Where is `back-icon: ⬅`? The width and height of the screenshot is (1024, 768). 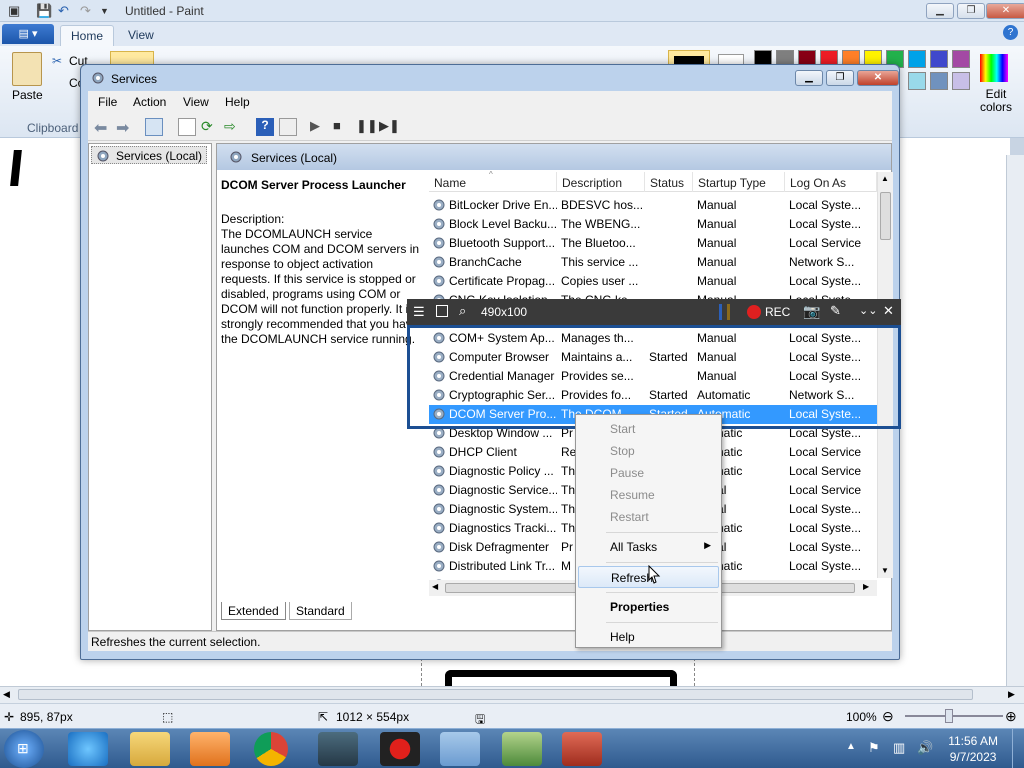
back-icon: ⬅ is located at coordinates (103, 127).